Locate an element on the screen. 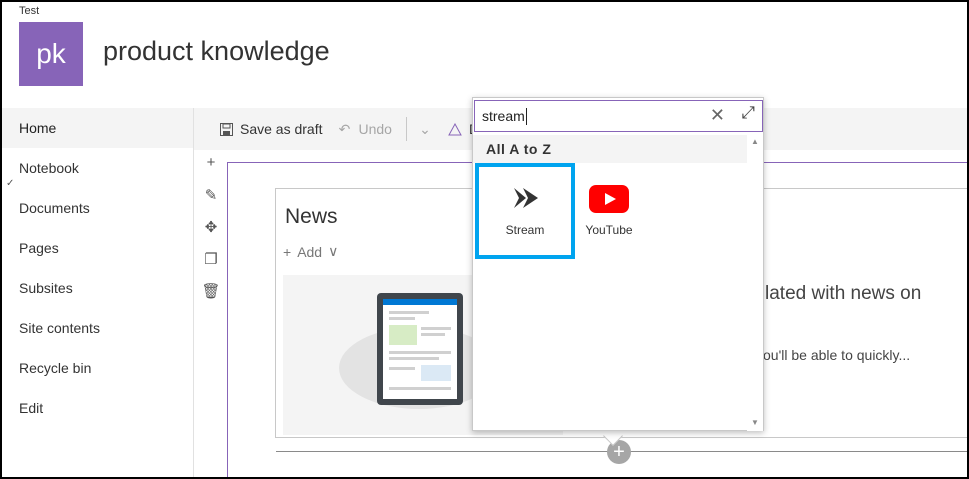 The image size is (969, 479). save-icon is located at coordinates (226, 129).